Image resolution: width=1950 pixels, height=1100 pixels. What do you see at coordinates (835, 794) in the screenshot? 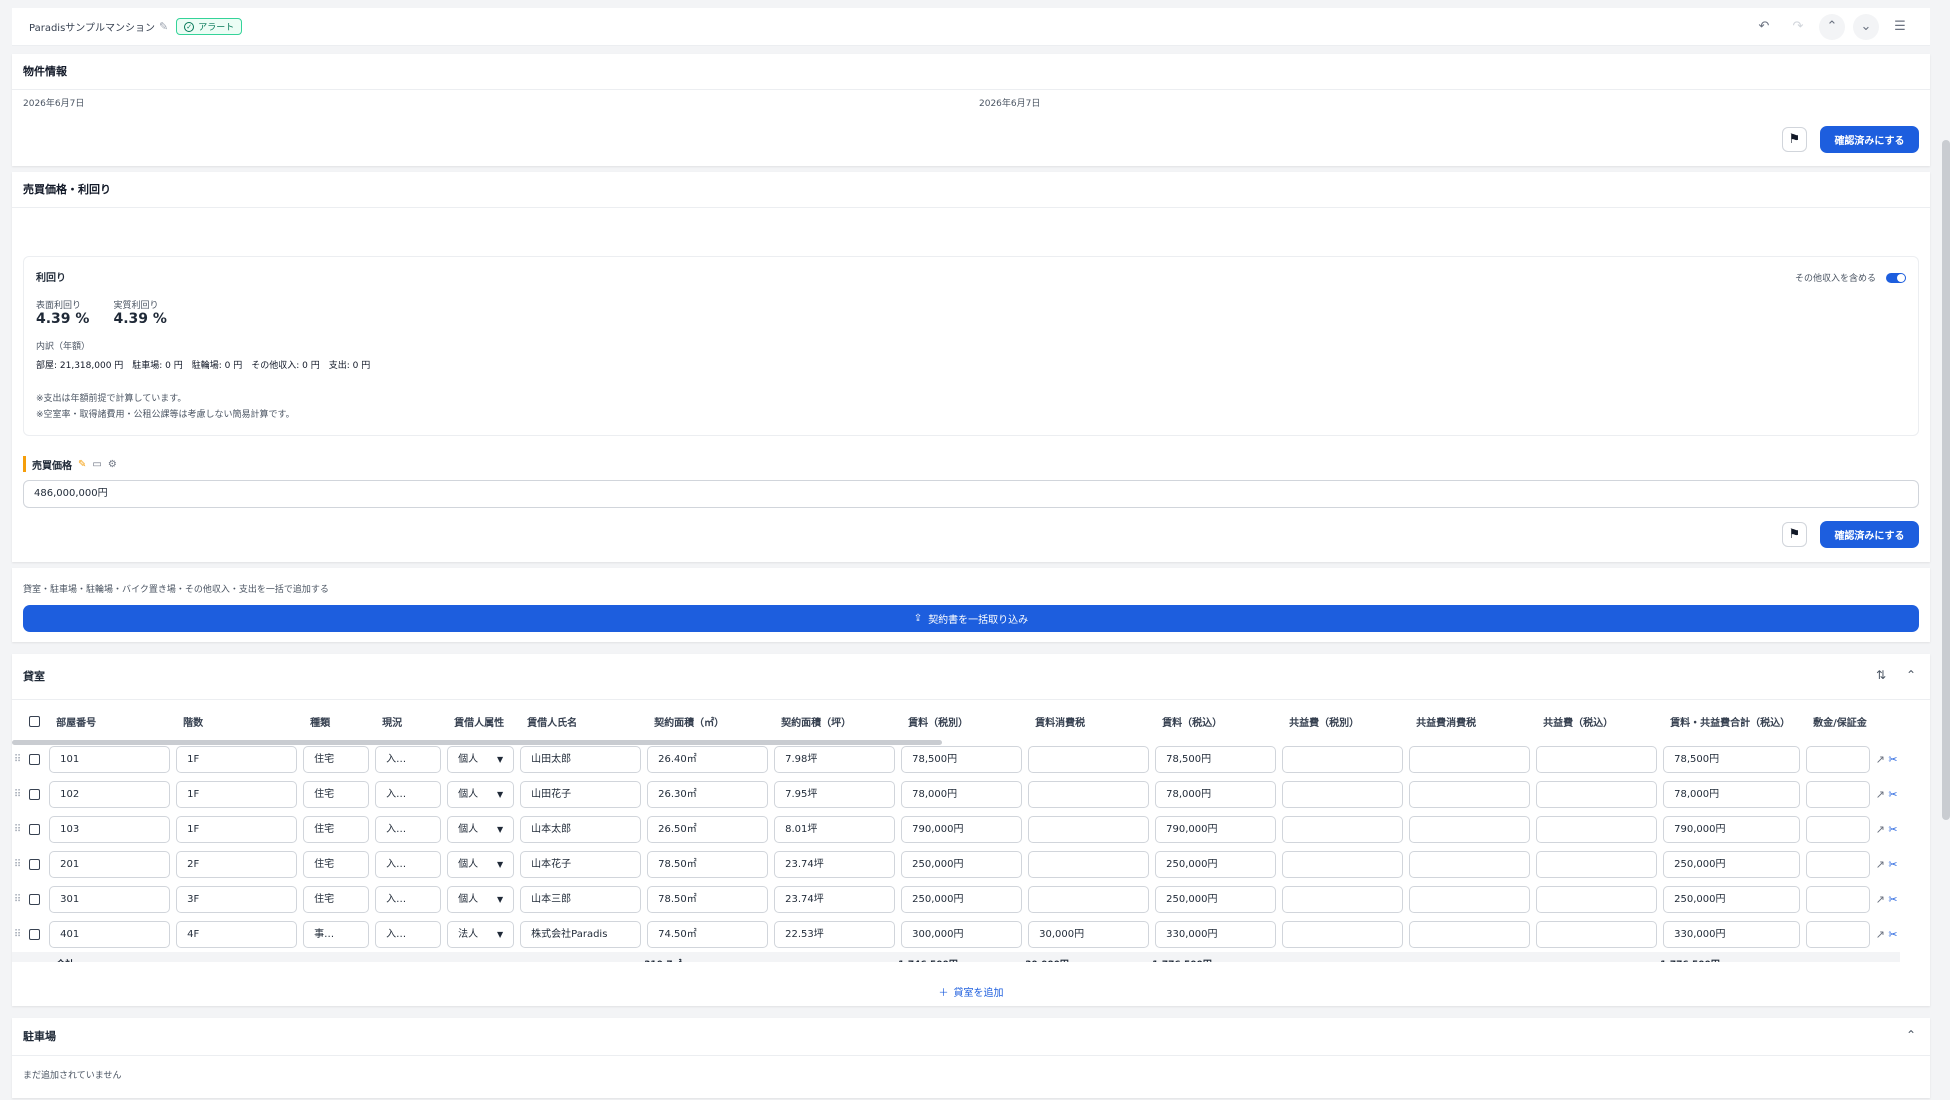
I see `cell-tsubo: 7.95坪` at bounding box center [835, 794].